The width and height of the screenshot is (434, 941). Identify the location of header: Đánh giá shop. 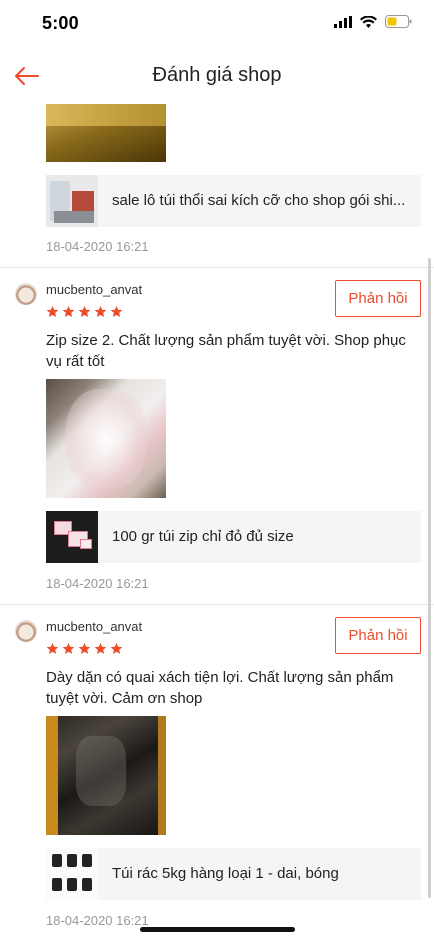
(217, 76).